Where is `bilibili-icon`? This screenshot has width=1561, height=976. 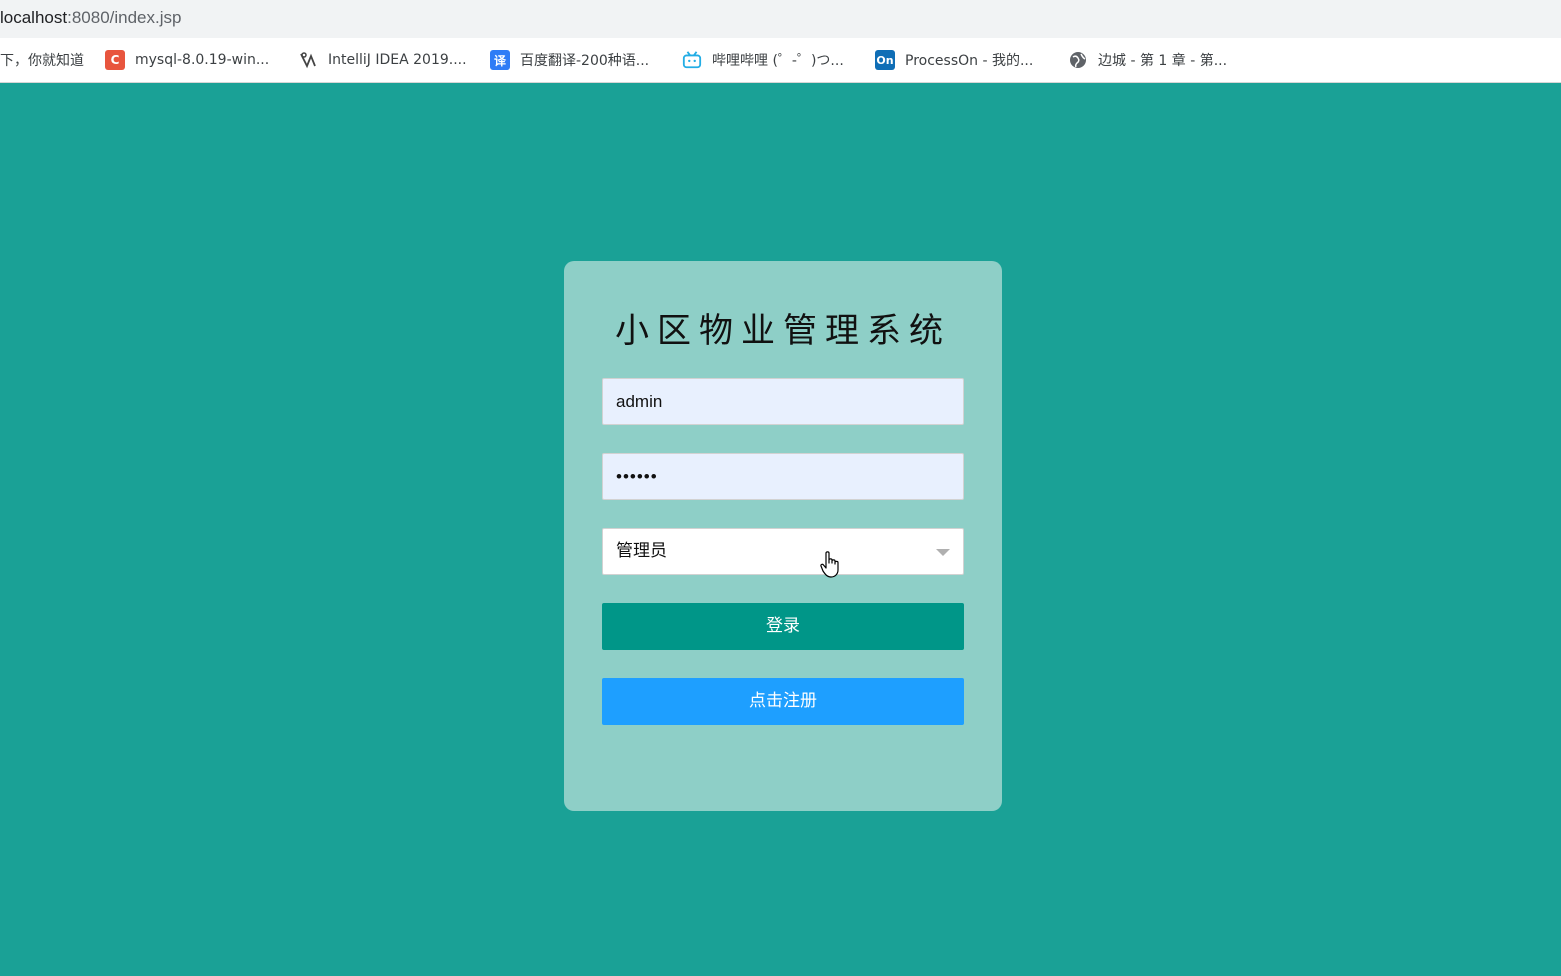
bilibili-icon is located at coordinates (692, 60).